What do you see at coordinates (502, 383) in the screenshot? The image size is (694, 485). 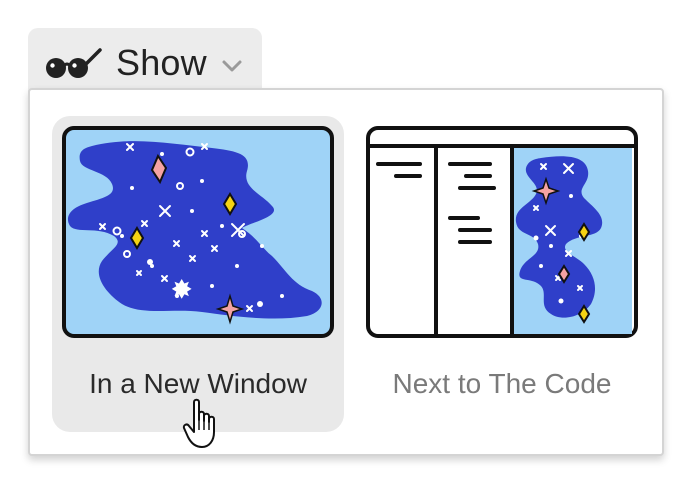 I see `option-label-next-to-code: Next to The Code` at bounding box center [502, 383].